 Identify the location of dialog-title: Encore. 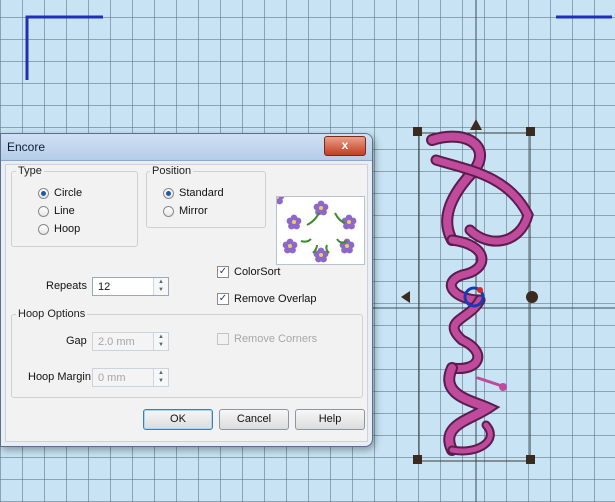
(26, 147).